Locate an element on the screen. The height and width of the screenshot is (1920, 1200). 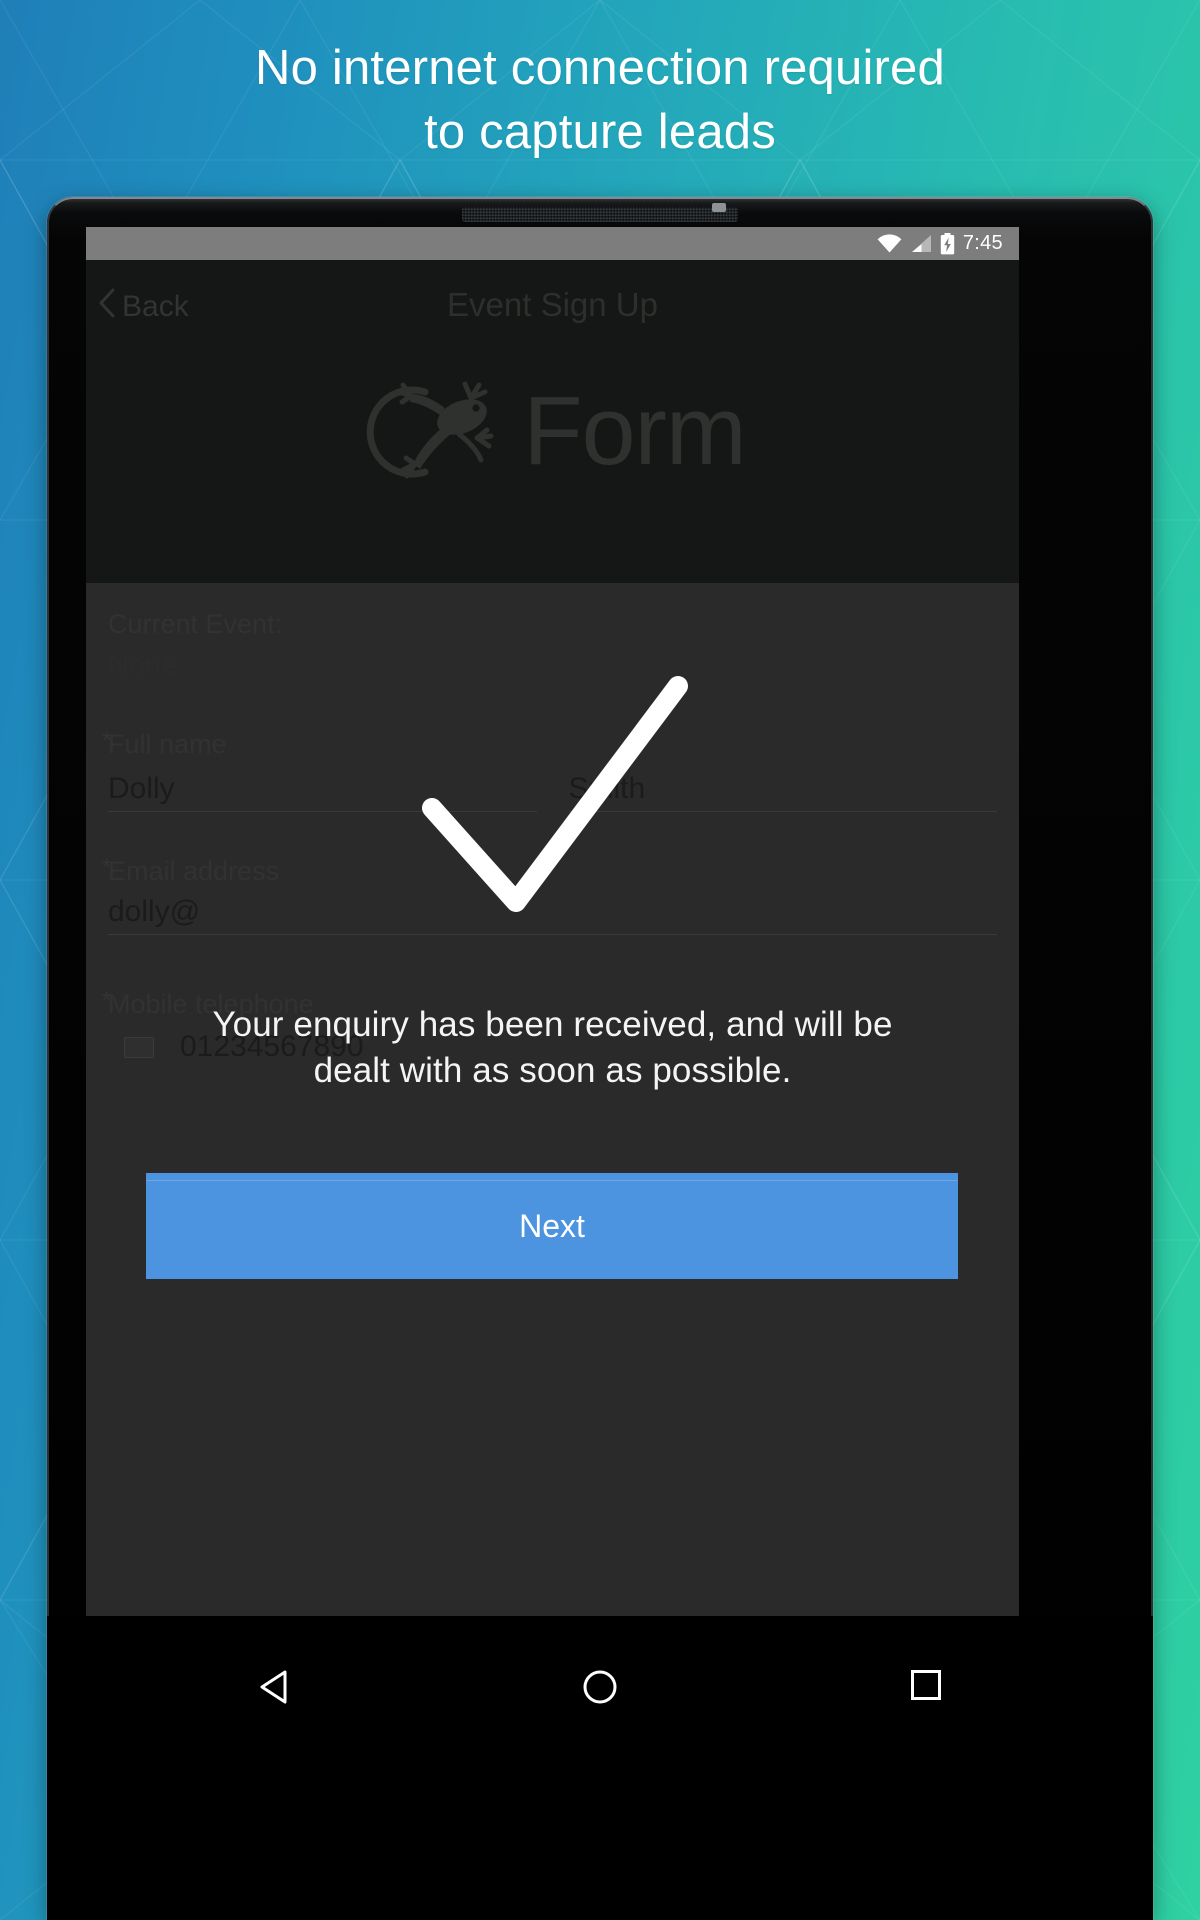
email-field: * Email address dolly@ is located at coordinates (549, 893).